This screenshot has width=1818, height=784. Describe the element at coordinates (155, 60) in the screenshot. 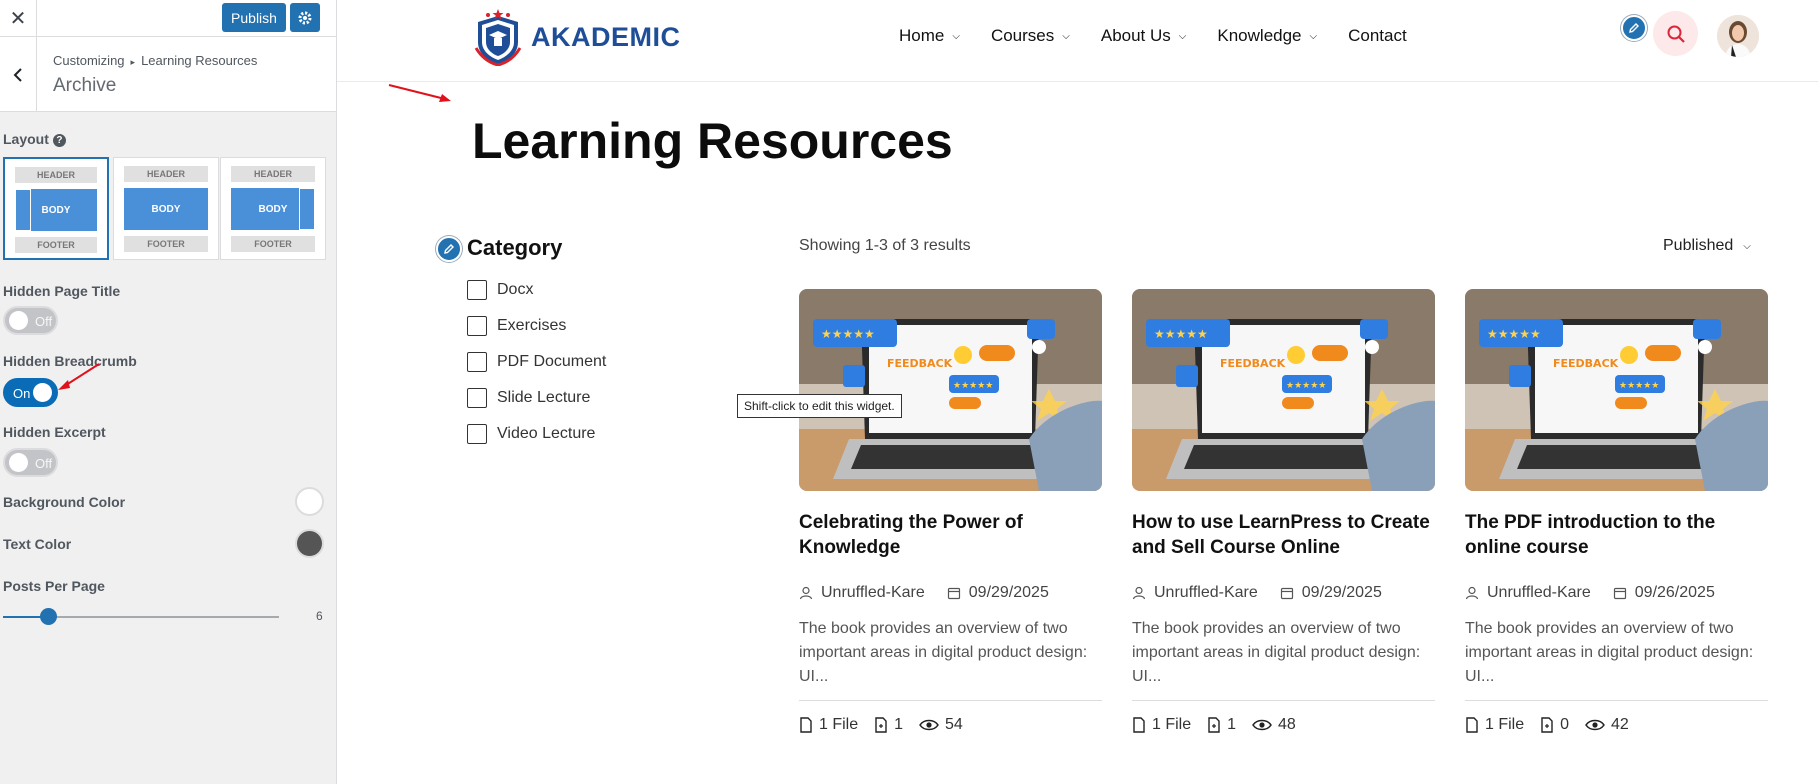

I see `breadcrumb: Customizing ▸ Learning Resources` at that location.